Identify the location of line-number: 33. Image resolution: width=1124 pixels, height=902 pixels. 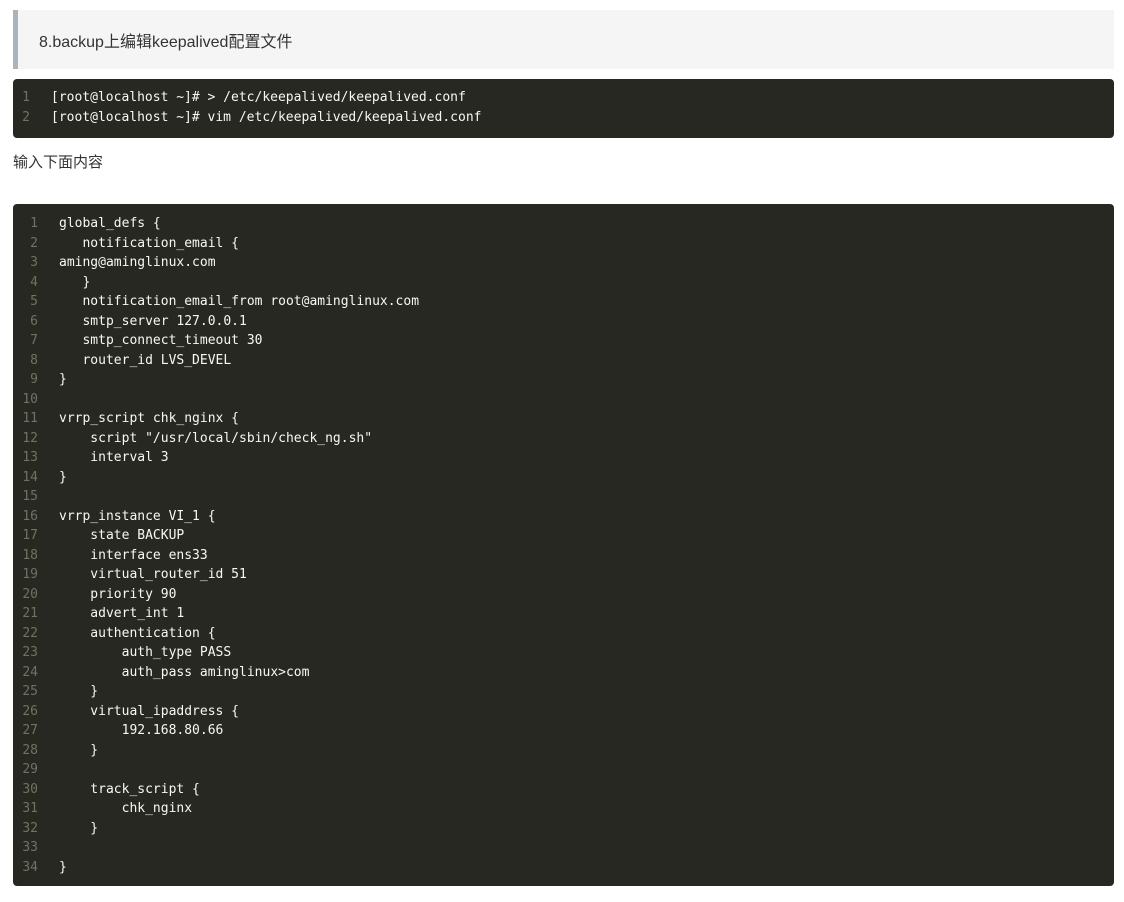
(30, 847).